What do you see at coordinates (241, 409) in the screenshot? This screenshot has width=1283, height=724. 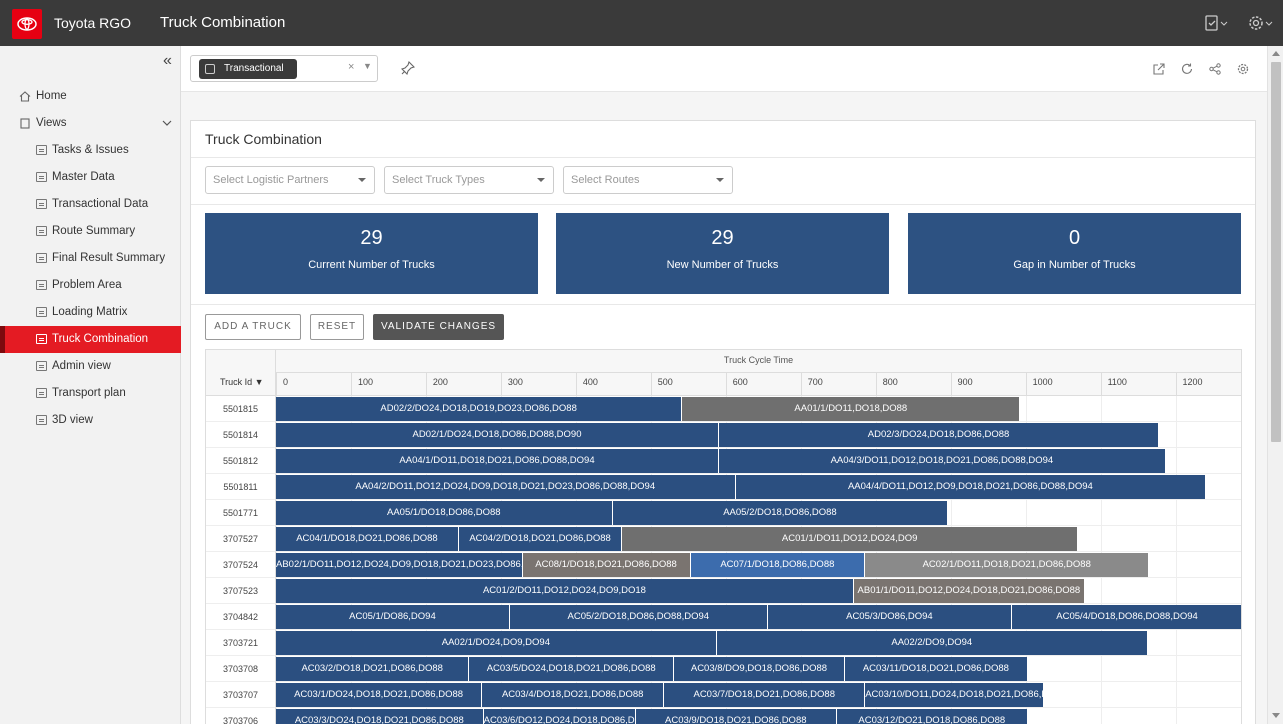 I see `truck-id-cell: 5501815` at bounding box center [241, 409].